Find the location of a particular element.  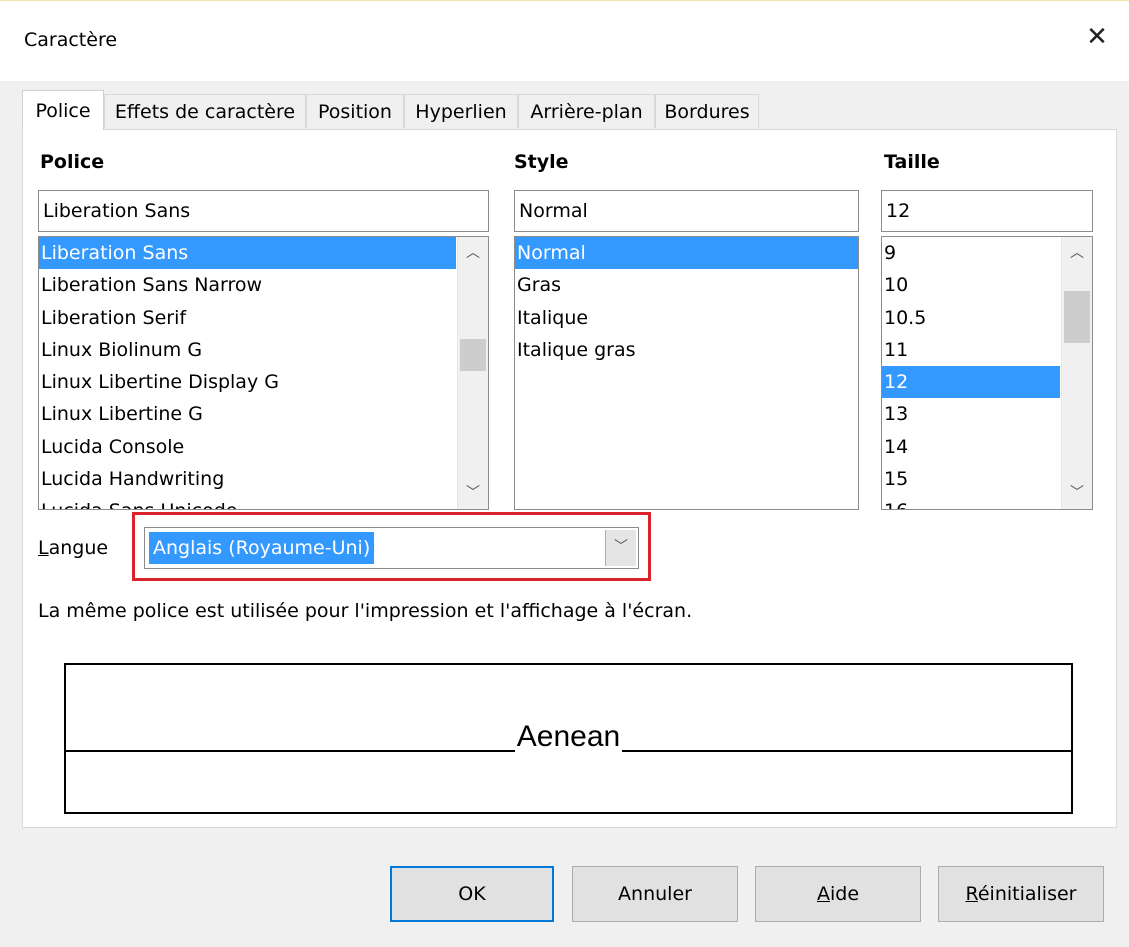

list-item: Liberation Sans is located at coordinates (247, 253).